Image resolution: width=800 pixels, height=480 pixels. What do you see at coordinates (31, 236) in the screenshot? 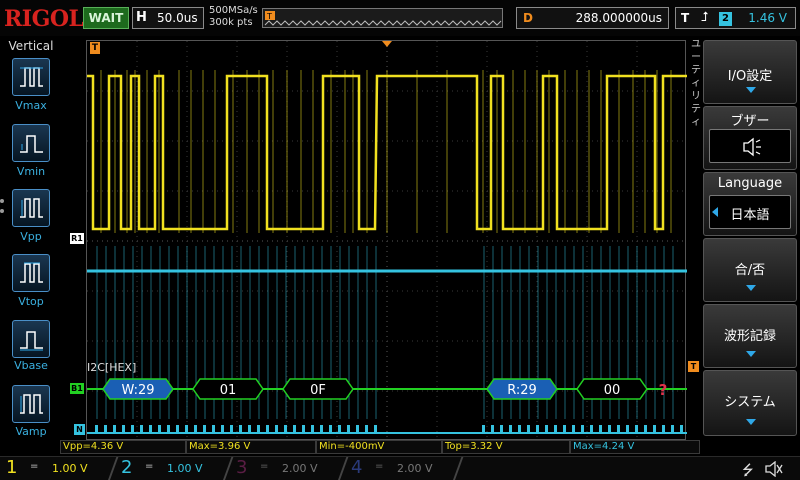
I see `vpp-label: Vpp` at bounding box center [31, 236].